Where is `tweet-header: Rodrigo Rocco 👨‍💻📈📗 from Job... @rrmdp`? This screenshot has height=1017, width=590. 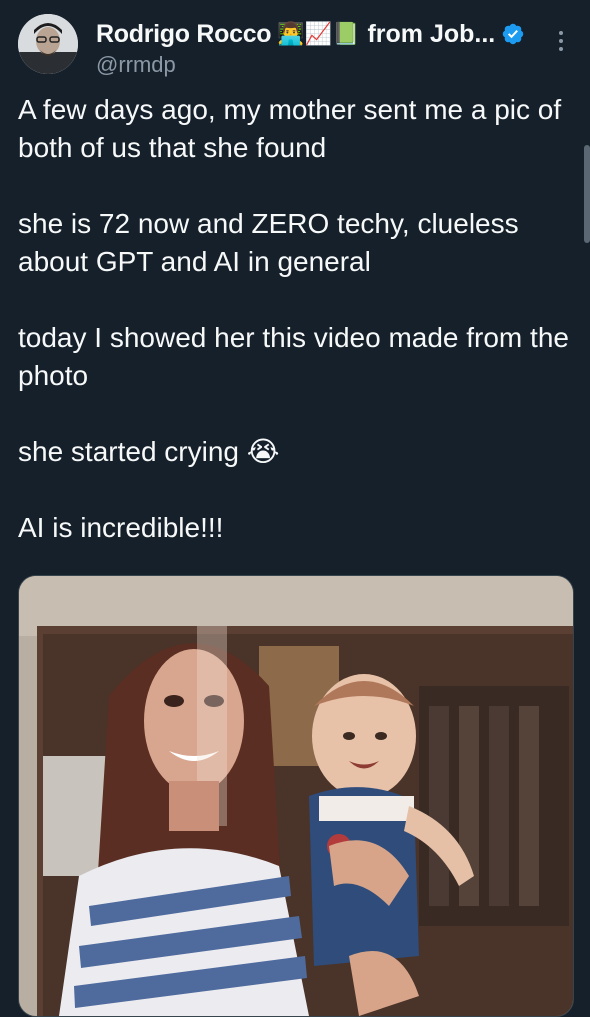
tweet-header: Rodrigo Rocco 👨‍💻📈📗 from Job... @rrmdp is located at coordinates (298, 46).